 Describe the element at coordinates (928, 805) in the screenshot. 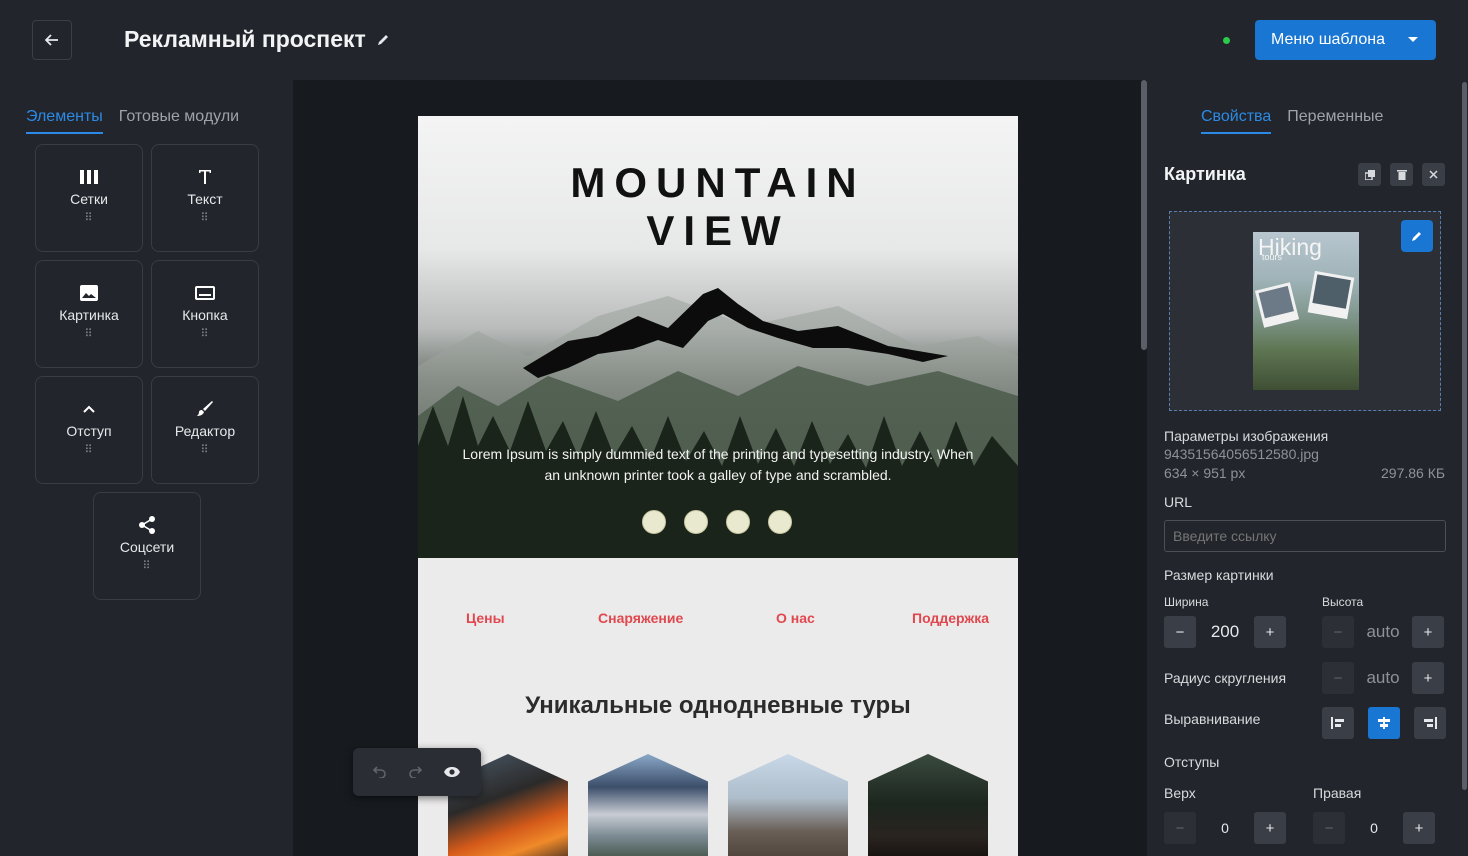

I see `tour-image-tea` at that location.